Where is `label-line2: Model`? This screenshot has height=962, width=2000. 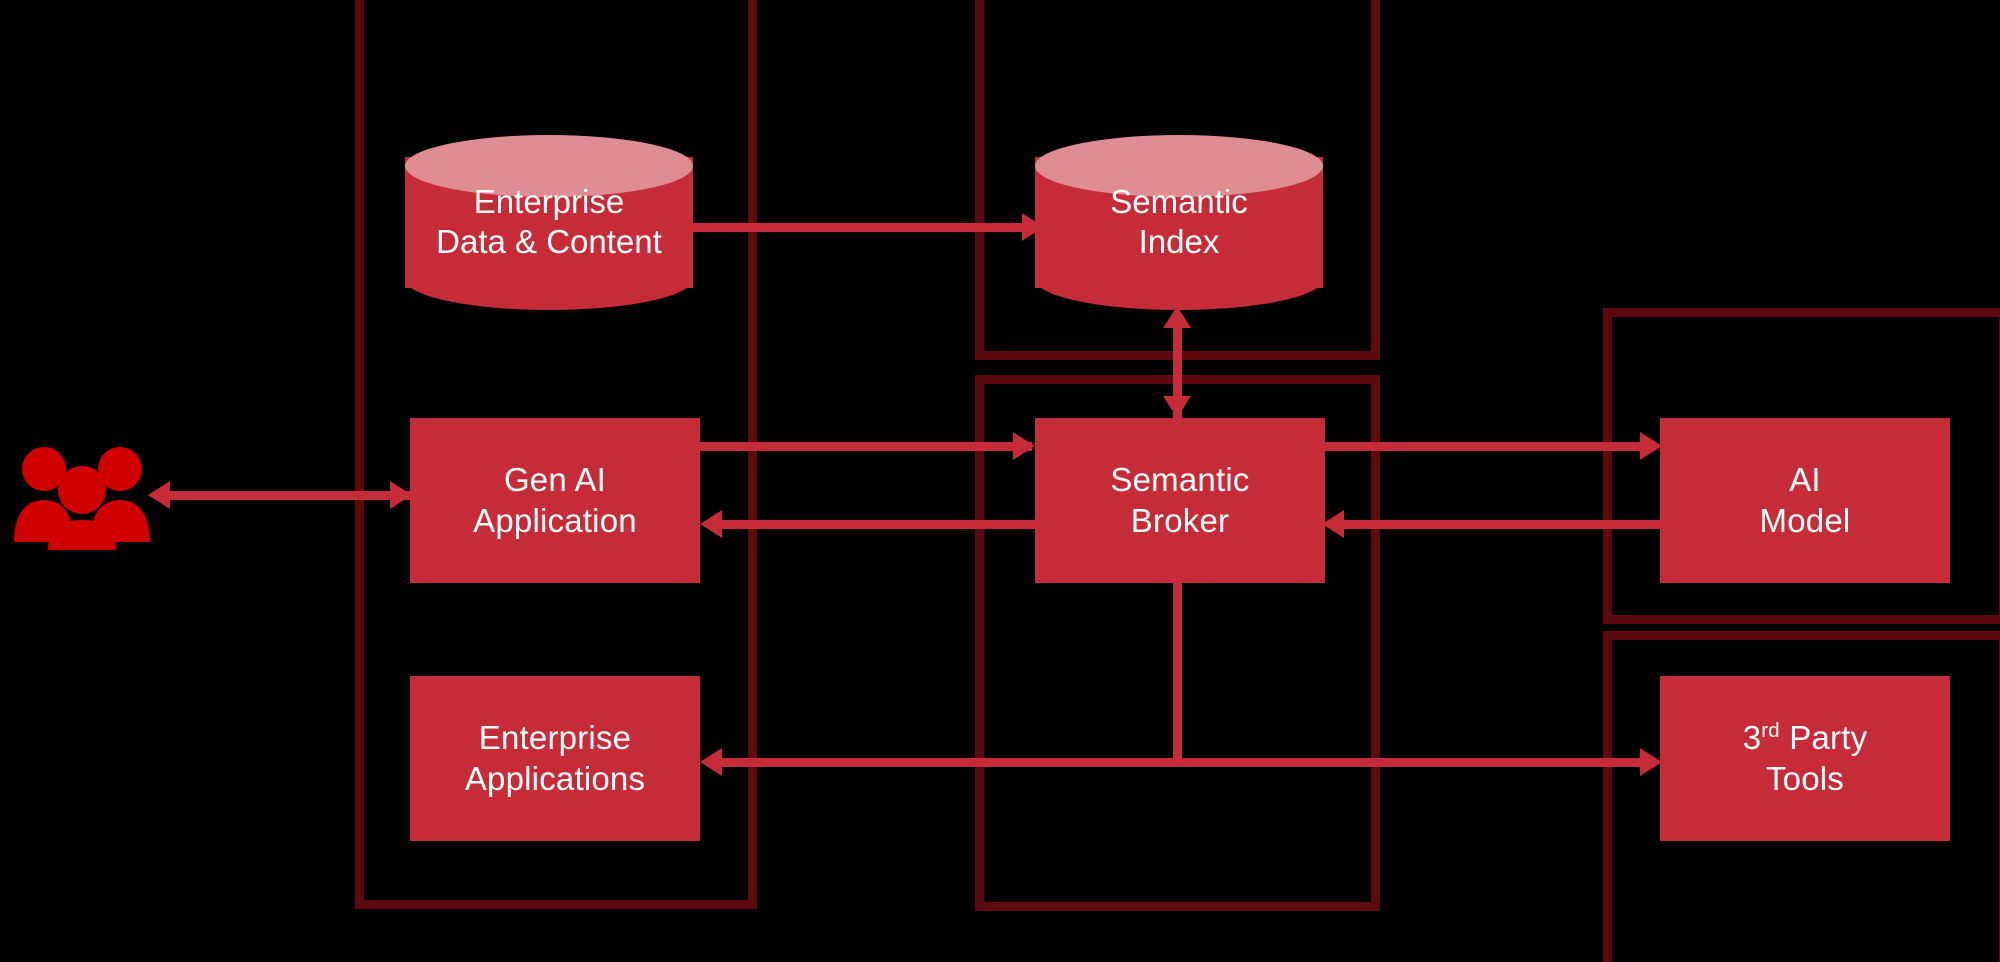 label-line2: Model is located at coordinates (1805, 520).